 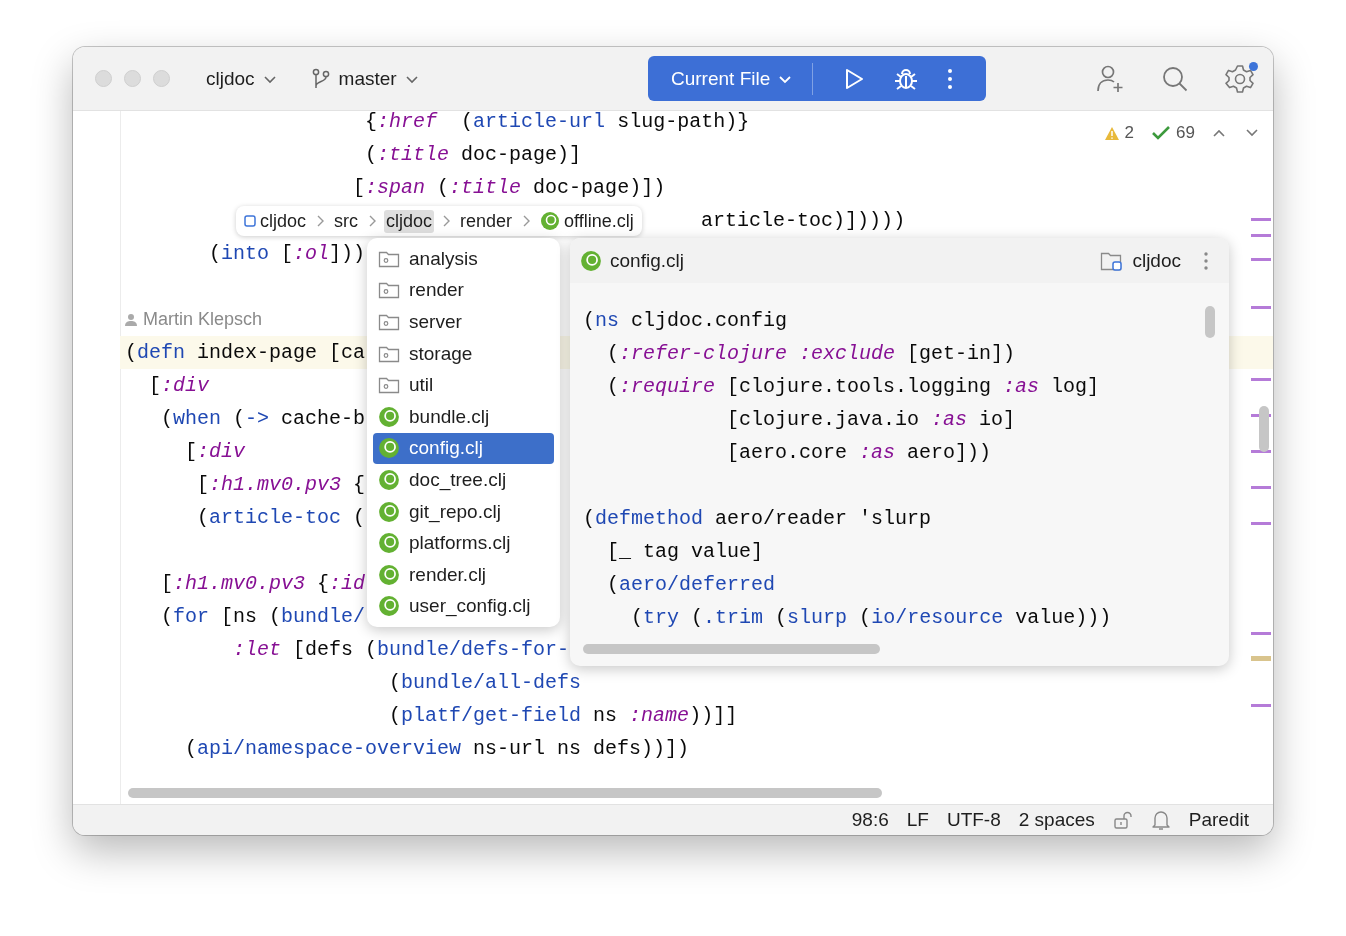 What do you see at coordinates (250, 221) in the screenshot?
I see `module-icon` at bounding box center [250, 221].